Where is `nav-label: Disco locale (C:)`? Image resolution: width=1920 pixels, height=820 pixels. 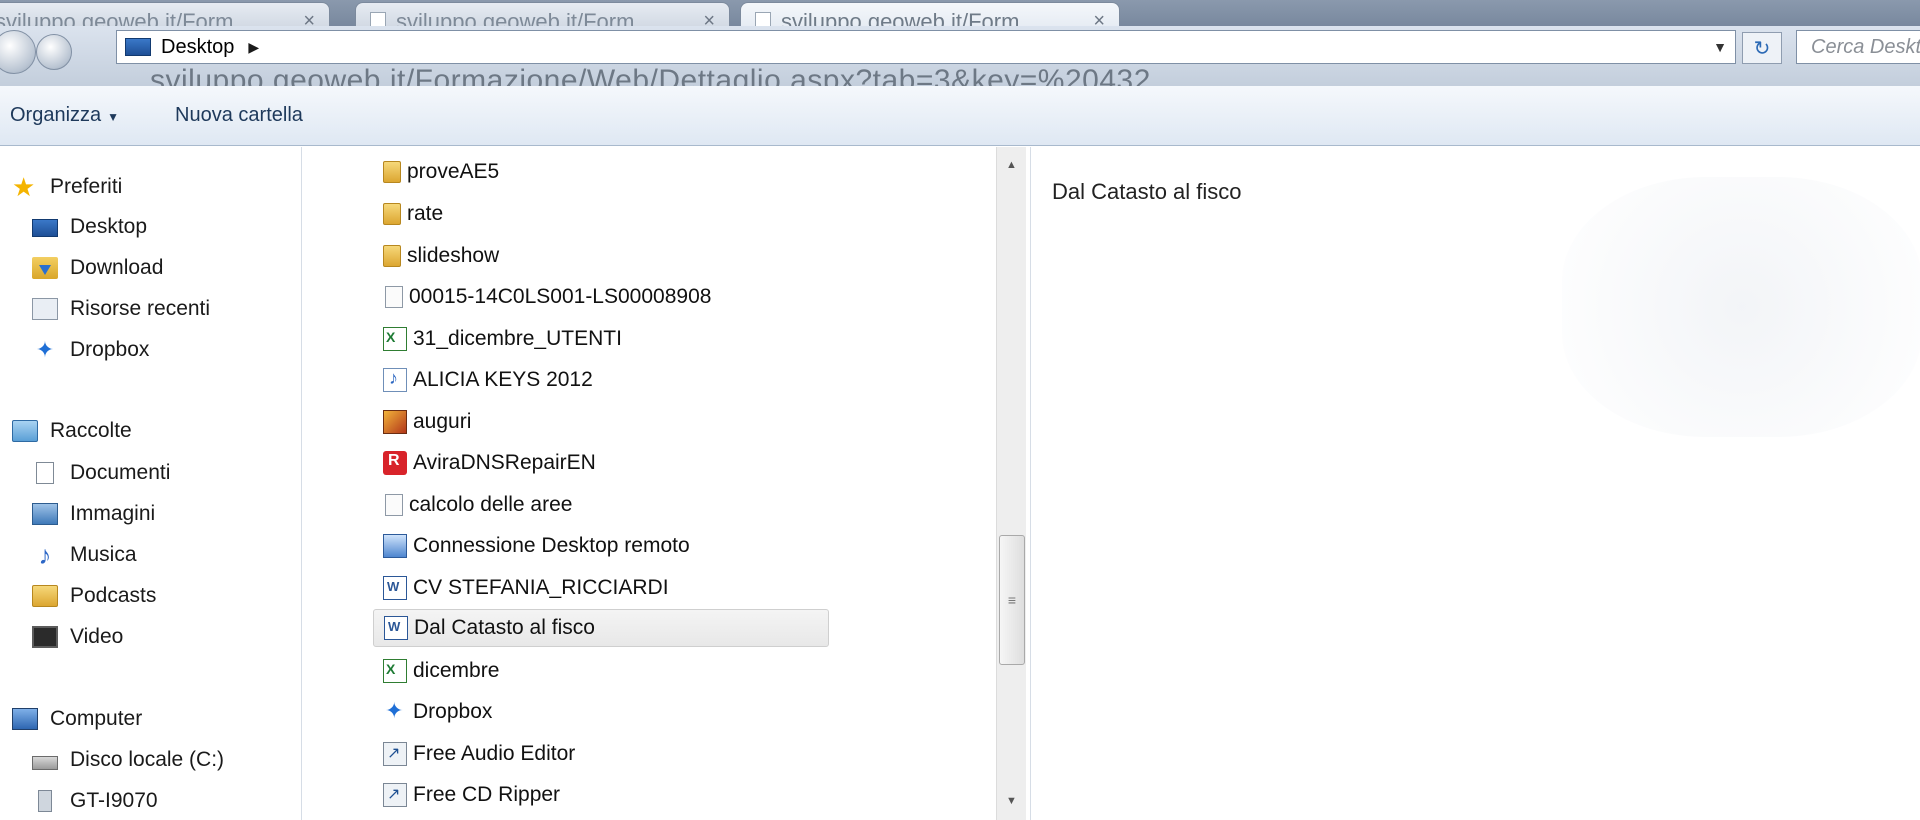
nav-label: Disco locale (C:) is located at coordinates (147, 759).